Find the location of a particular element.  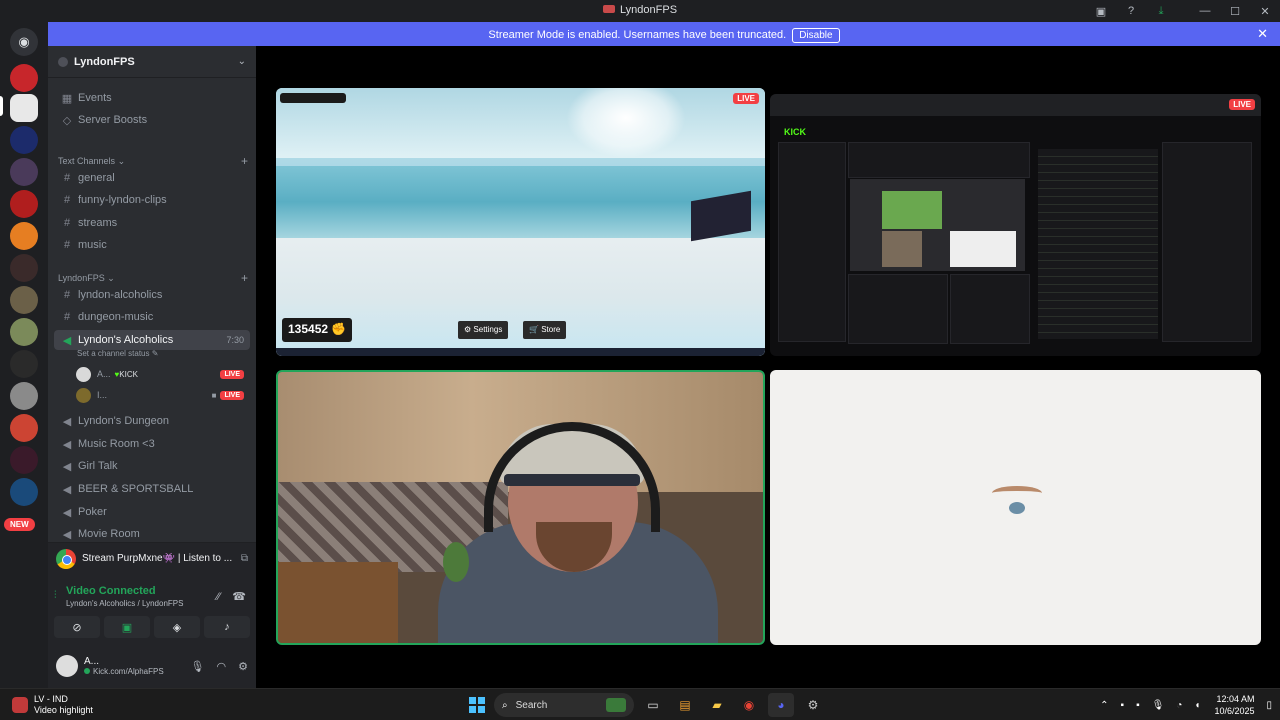

discord-icon: ◕ is located at coordinates (781, 705).